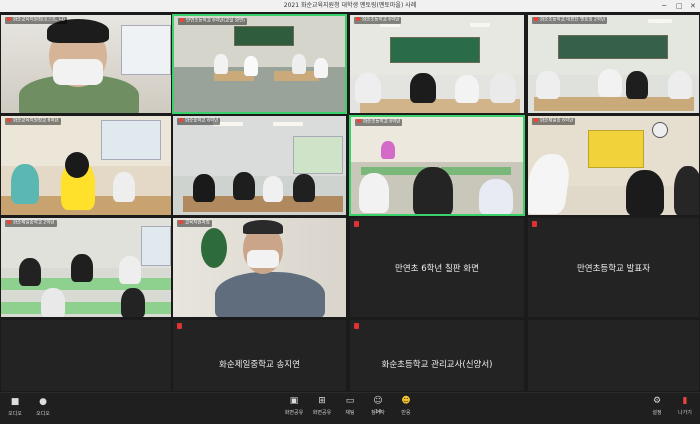 The height and width of the screenshot is (424, 700). Describe the element at coordinates (437, 355) in the screenshot. I see `video-tile-admin: 화순초등학교 관리교사(신양서)` at that location.